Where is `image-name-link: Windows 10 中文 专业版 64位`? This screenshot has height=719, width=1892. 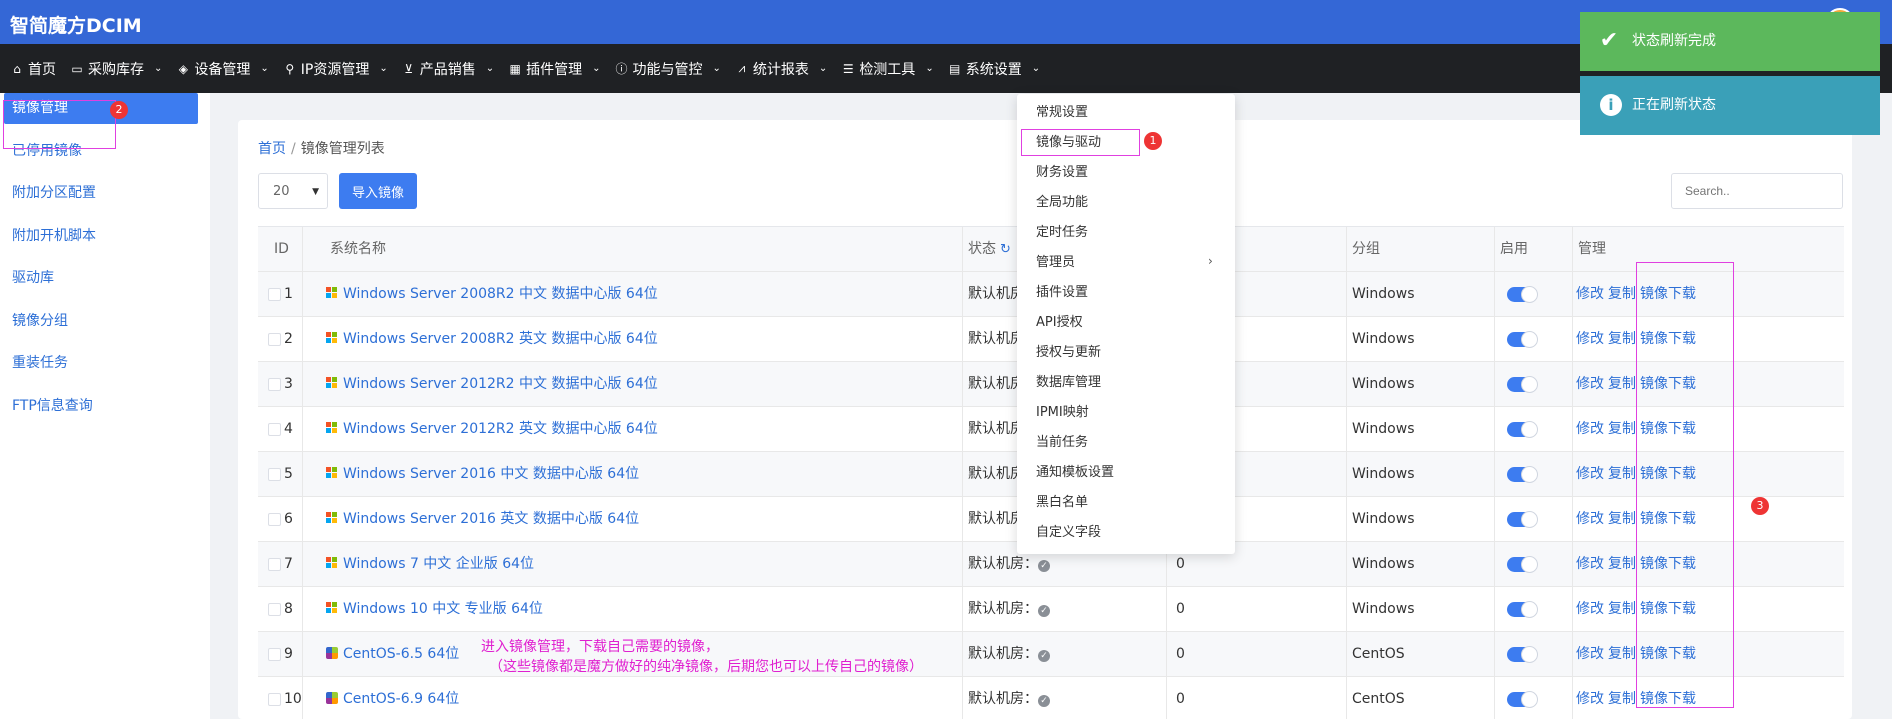
image-name-link: Windows 10 中文 专业版 64位 is located at coordinates (443, 609).